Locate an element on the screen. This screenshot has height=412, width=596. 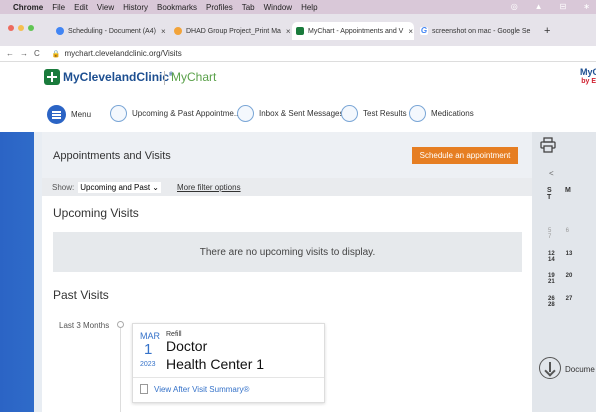
upcoming-empty-state: There are no upcoming visits to display. is located at coordinates (287, 252).